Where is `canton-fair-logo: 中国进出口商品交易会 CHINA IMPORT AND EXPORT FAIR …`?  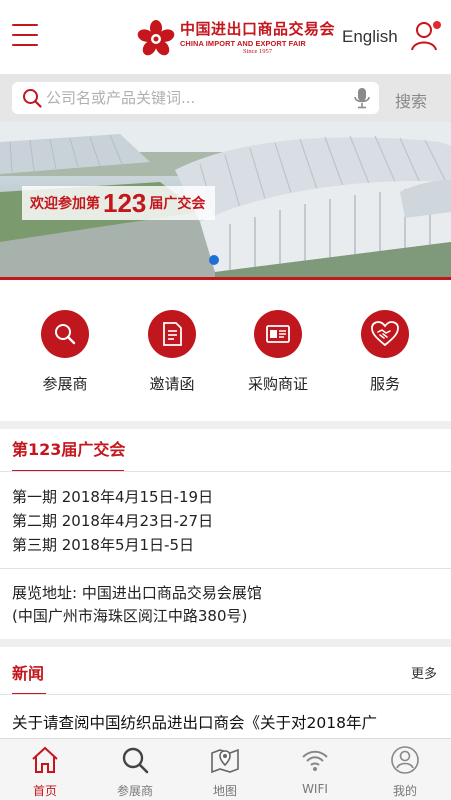
canton-fair-logo: 中国进出口商品交易会 CHINA IMPORT AND EXPORT FAIR … is located at coordinates (235, 39).